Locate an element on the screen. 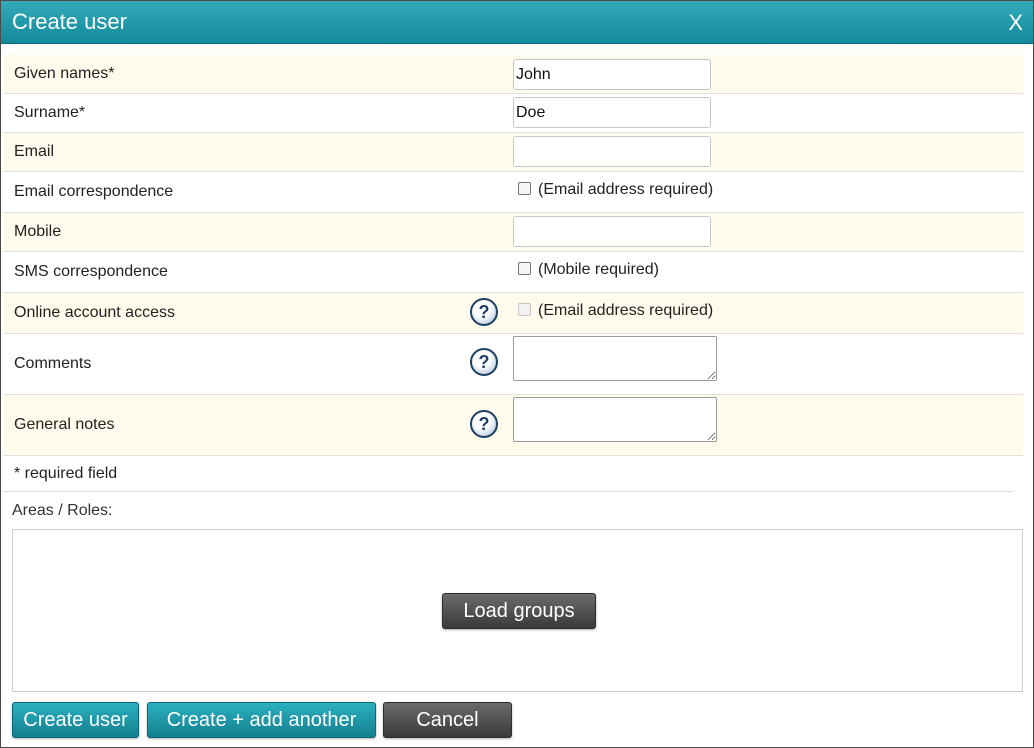 The height and width of the screenshot is (748, 1034). email-correspondence-label: Email correspondence is located at coordinates (94, 191).